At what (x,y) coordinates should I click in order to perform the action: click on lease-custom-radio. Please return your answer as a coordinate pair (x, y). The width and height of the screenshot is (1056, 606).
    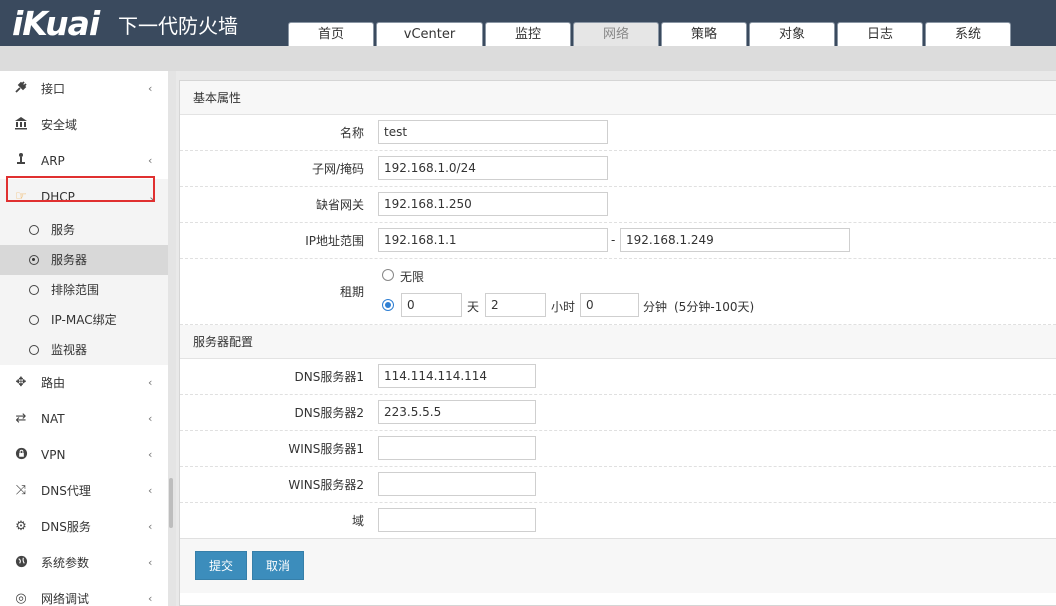
    Looking at the image, I should click on (388, 305).